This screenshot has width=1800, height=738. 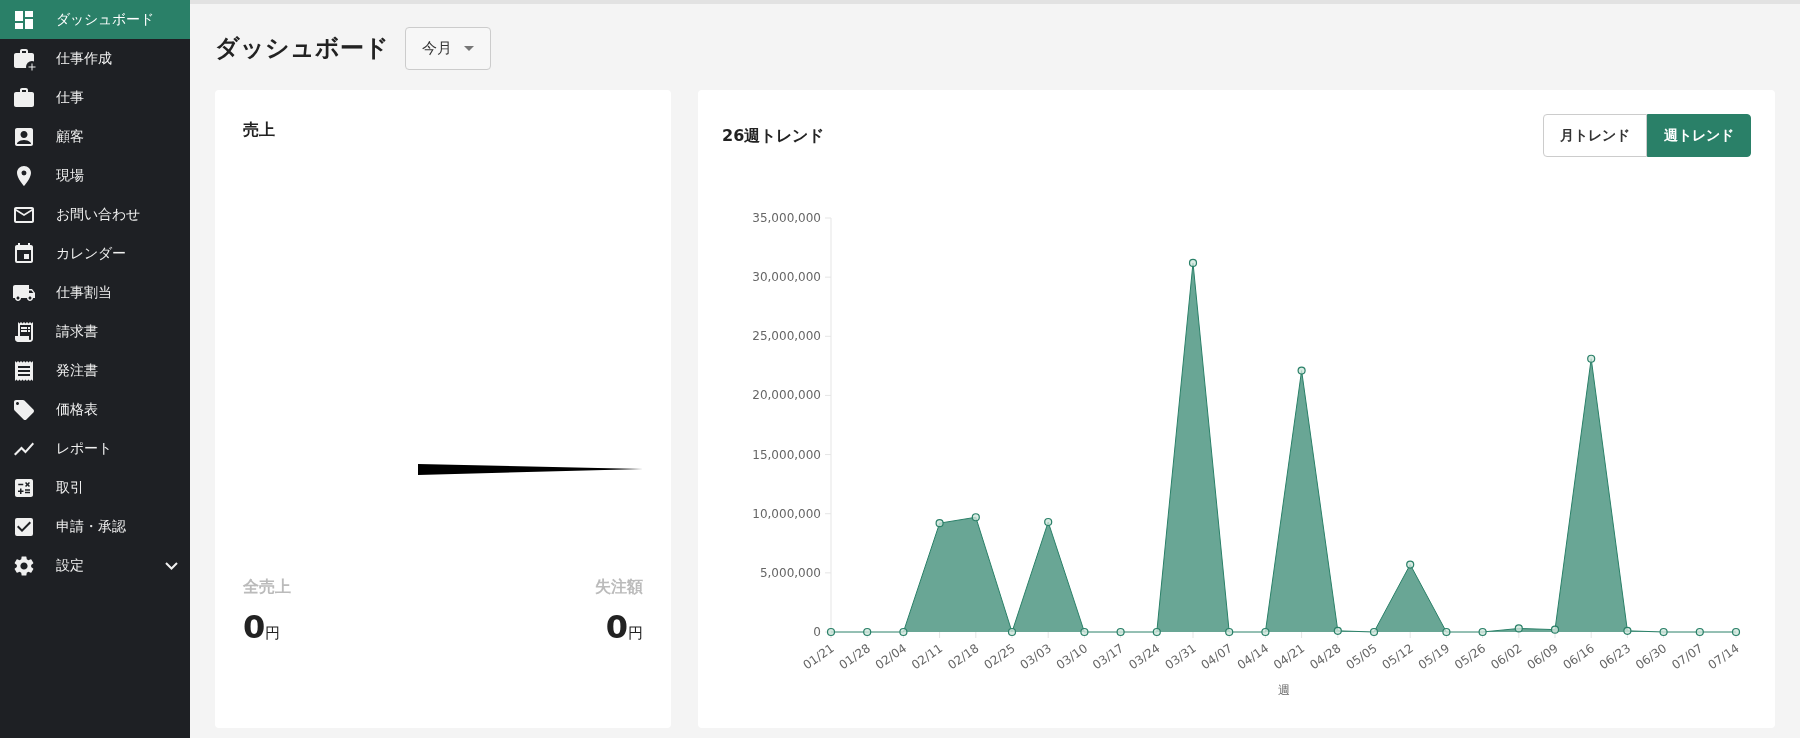 What do you see at coordinates (95, 19) in the screenshot?
I see `sidebar-item: ダッシュボード` at bounding box center [95, 19].